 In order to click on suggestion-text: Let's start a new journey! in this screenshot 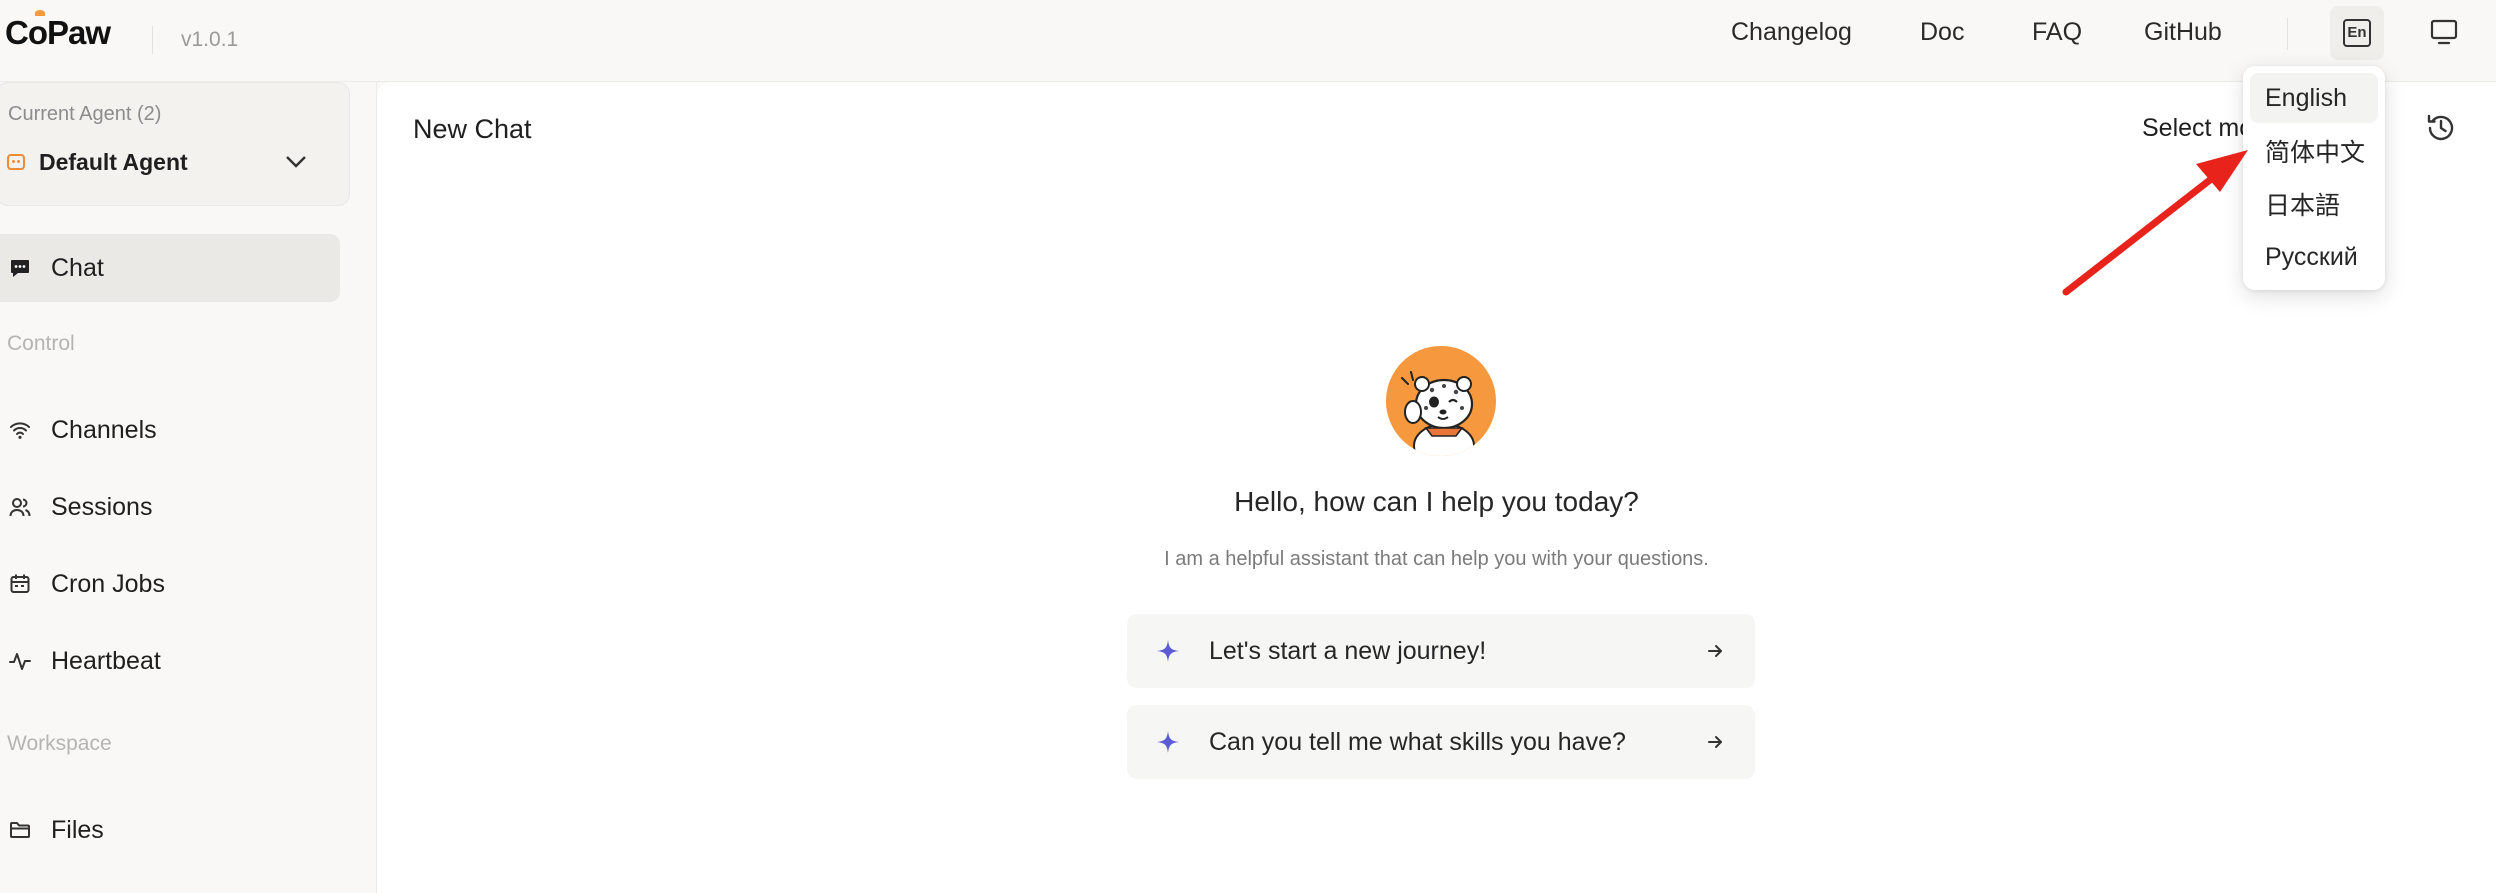, I will do `click(1348, 650)`.